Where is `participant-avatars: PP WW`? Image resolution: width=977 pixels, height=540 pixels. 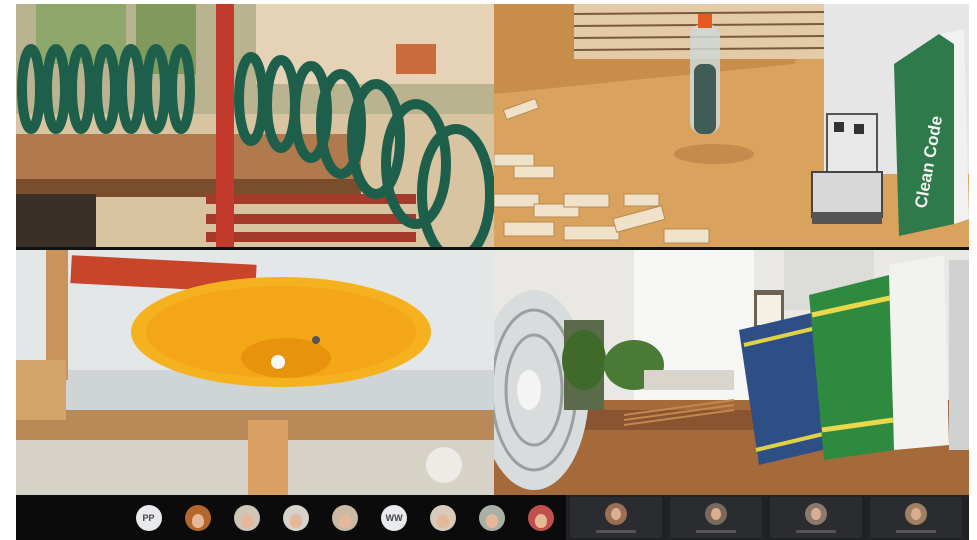 participant-avatars: PP WW is located at coordinates (291, 517).